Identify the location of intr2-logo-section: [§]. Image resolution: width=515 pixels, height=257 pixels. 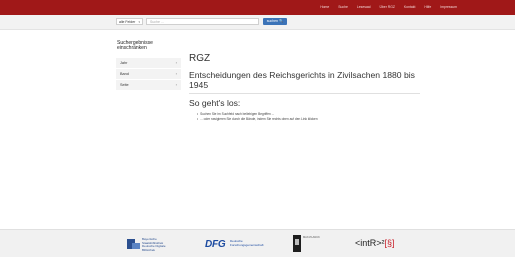
(389, 243).